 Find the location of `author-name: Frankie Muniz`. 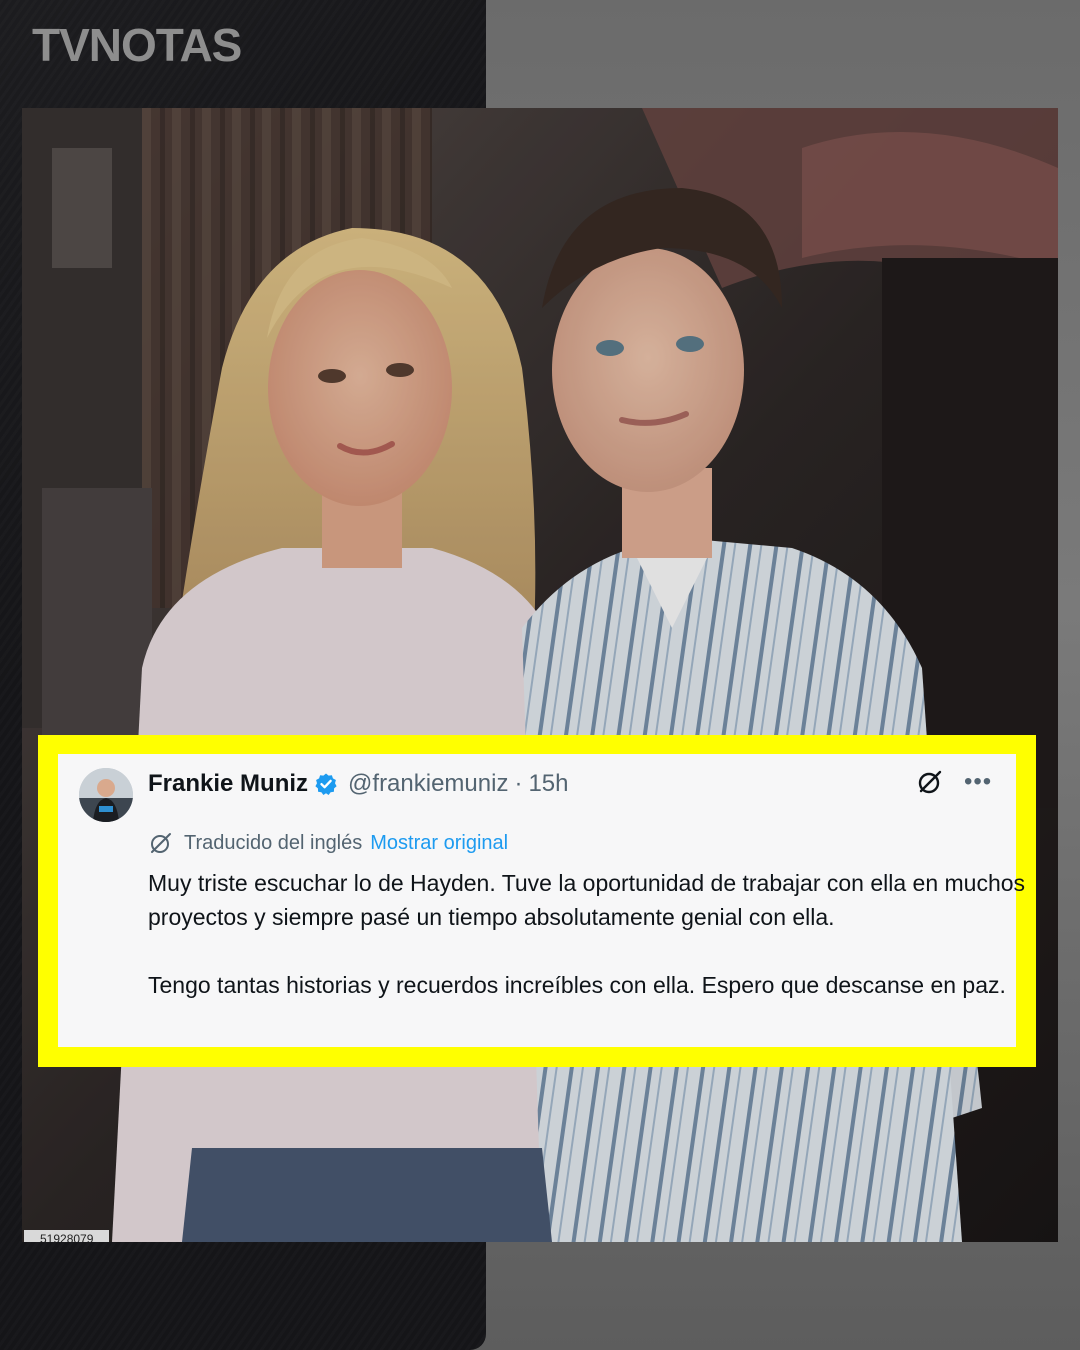

author-name: Frankie Muniz is located at coordinates (228, 784).